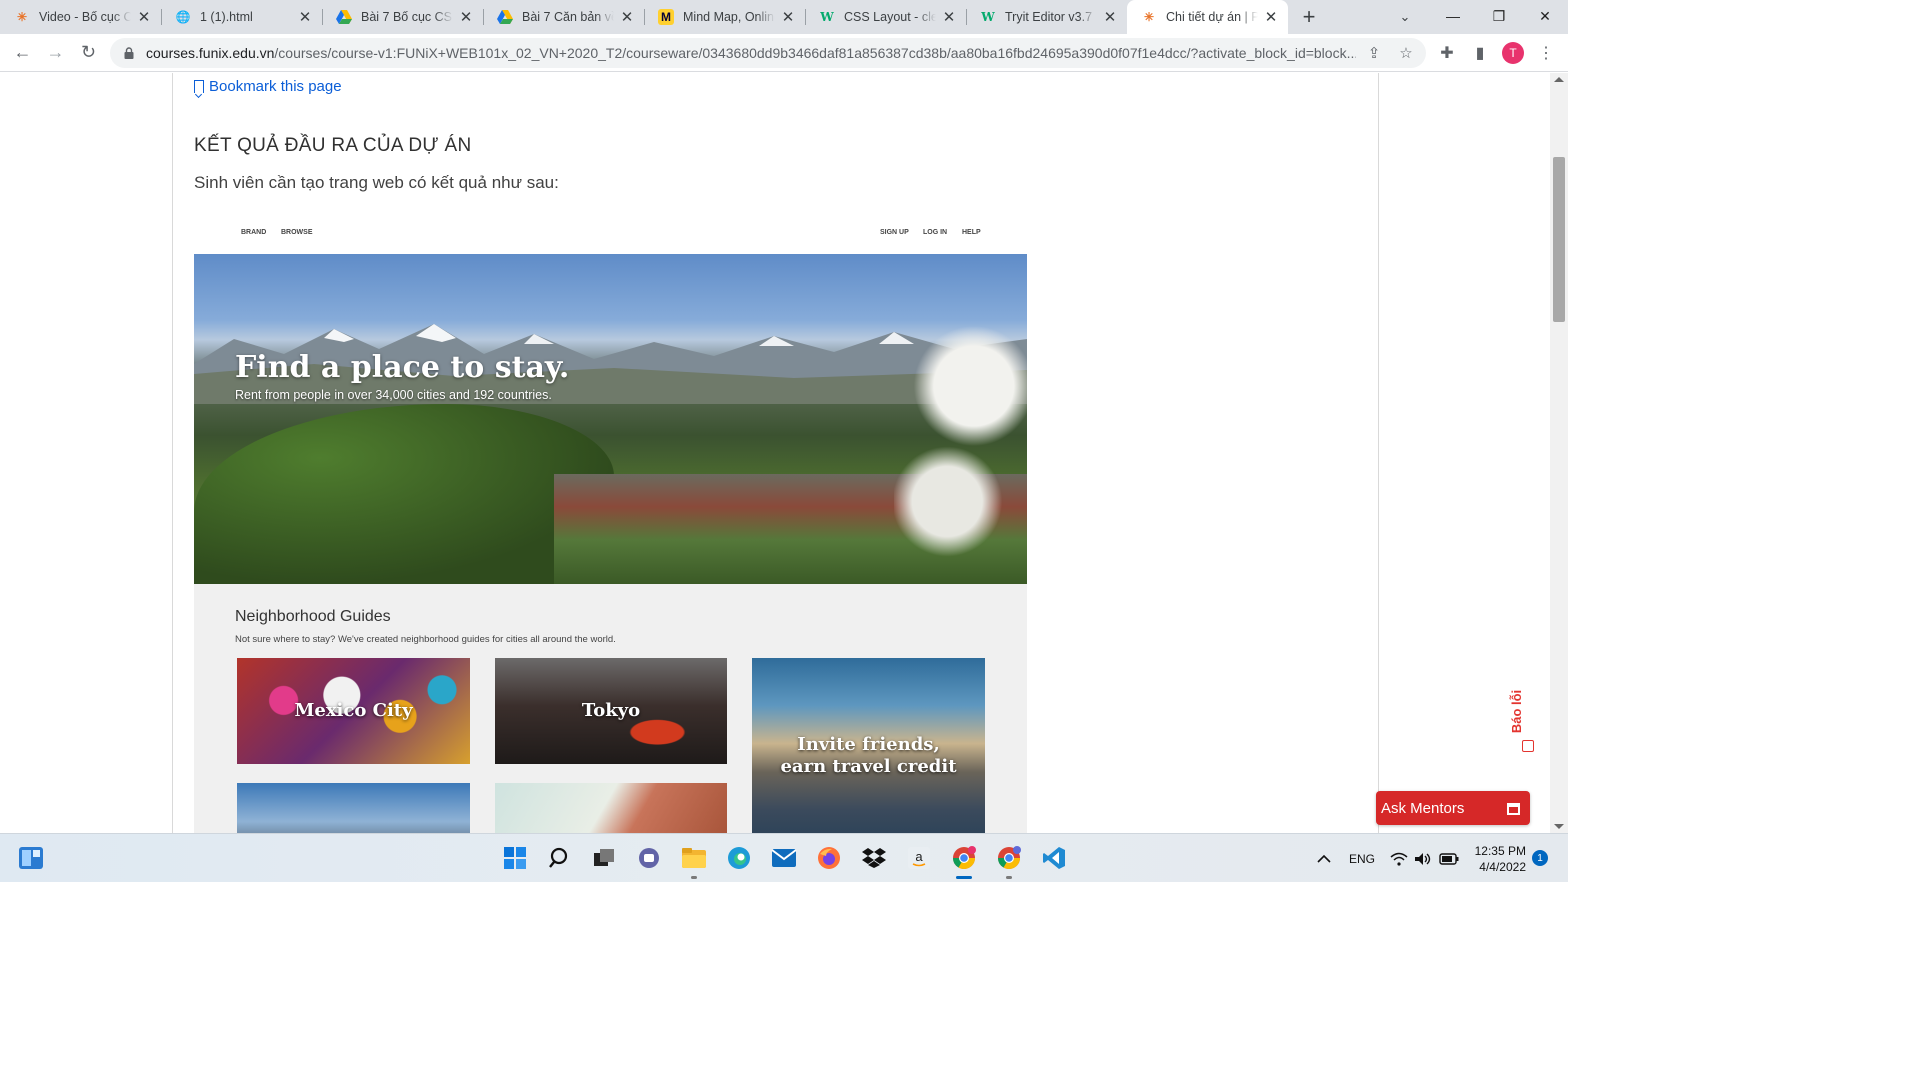  What do you see at coordinates (1399, 858) in the screenshot?
I see `wifi-icon` at bounding box center [1399, 858].